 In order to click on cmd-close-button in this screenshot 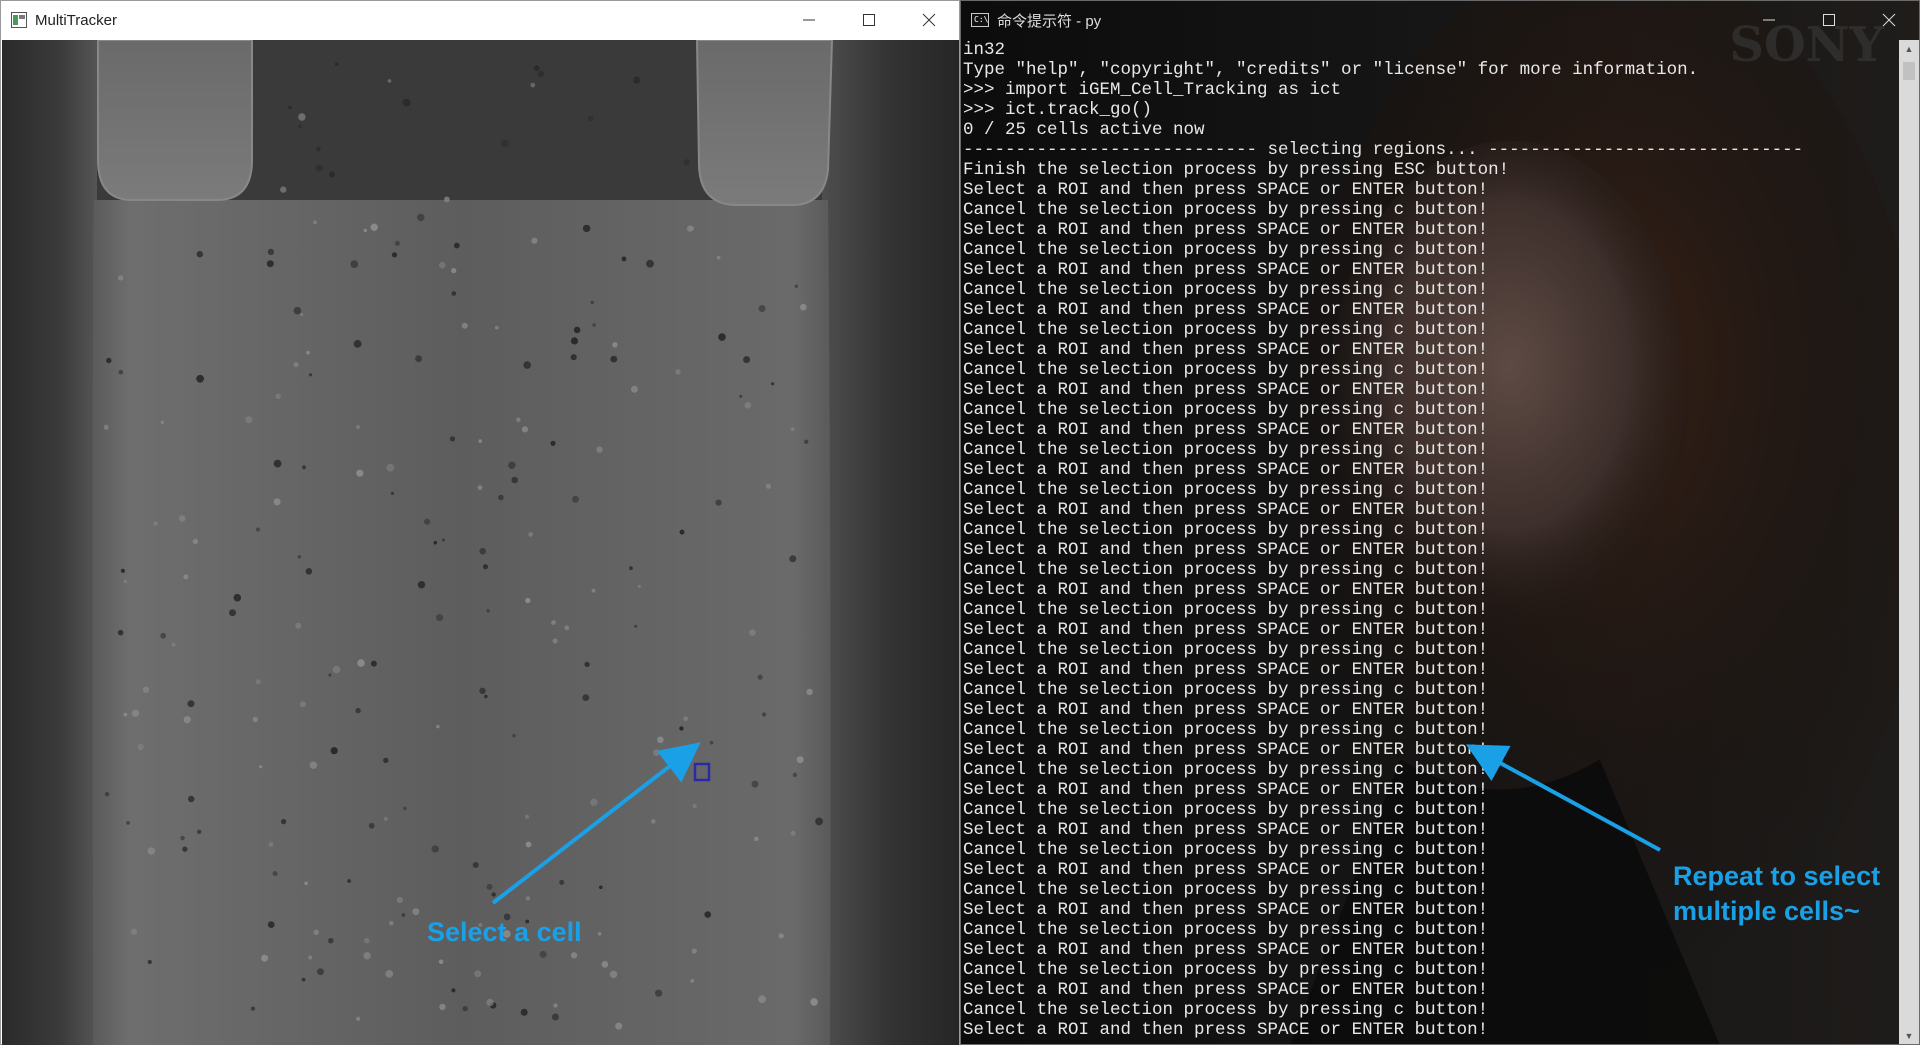, I will do `click(1889, 20)`.